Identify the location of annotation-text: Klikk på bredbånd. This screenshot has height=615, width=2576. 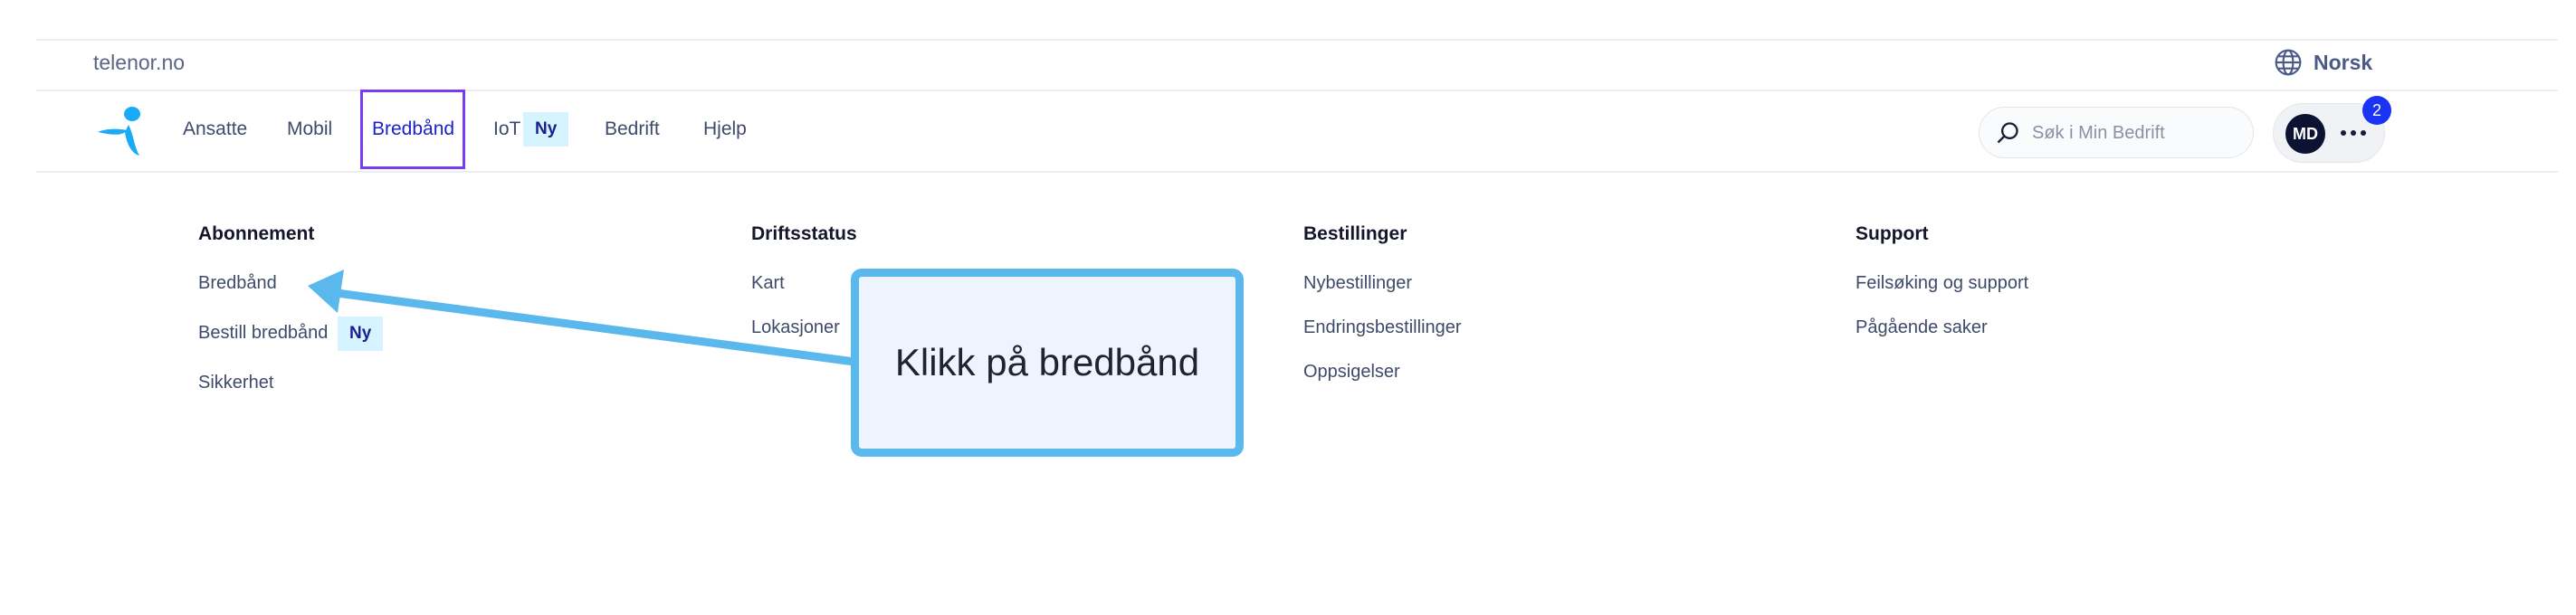
(1047, 362).